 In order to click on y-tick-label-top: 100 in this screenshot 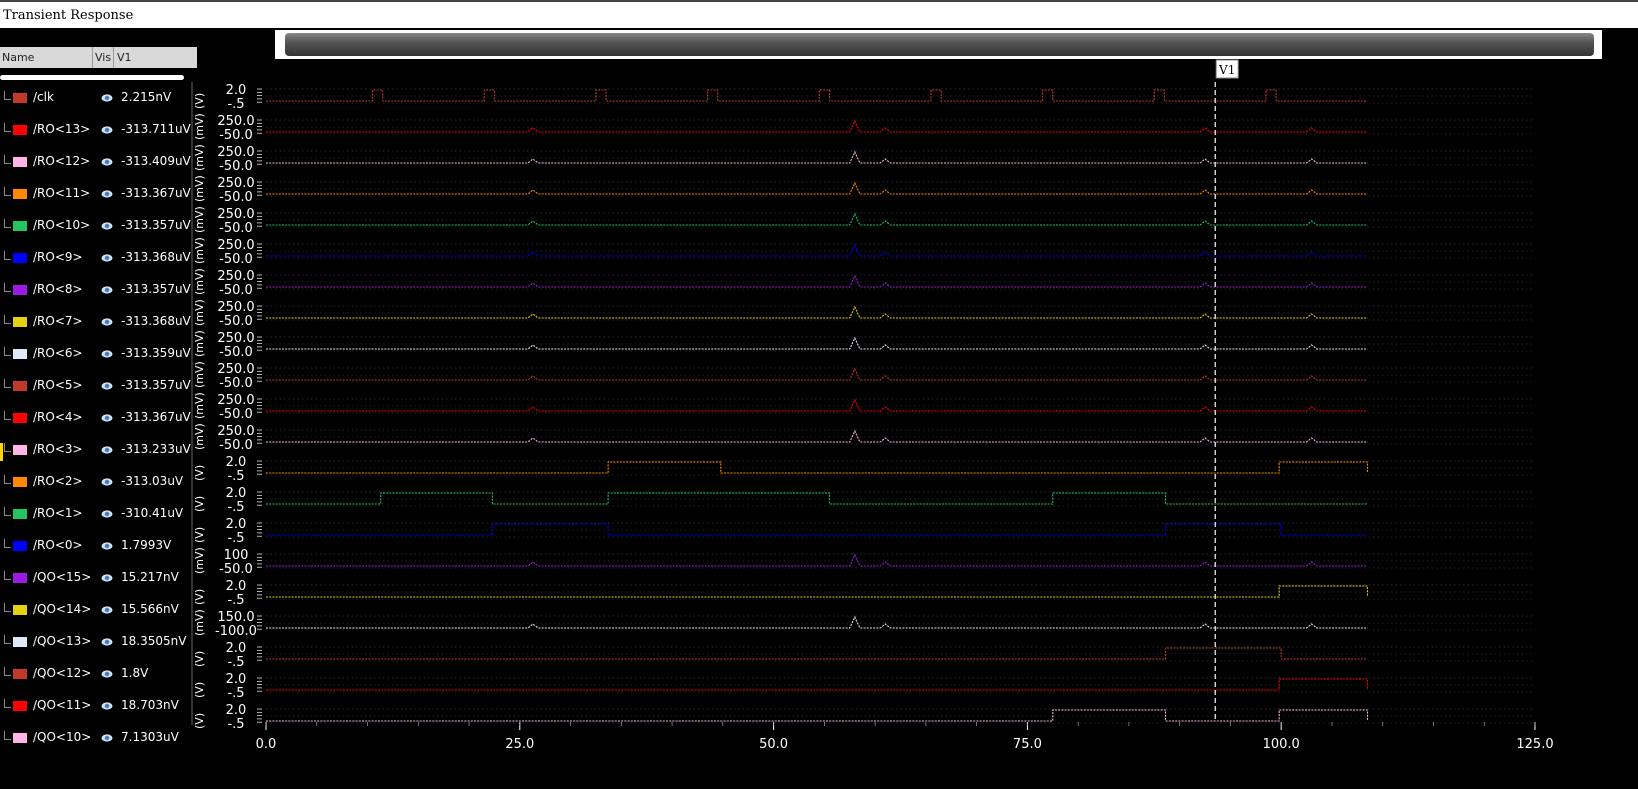, I will do `click(236, 555)`.